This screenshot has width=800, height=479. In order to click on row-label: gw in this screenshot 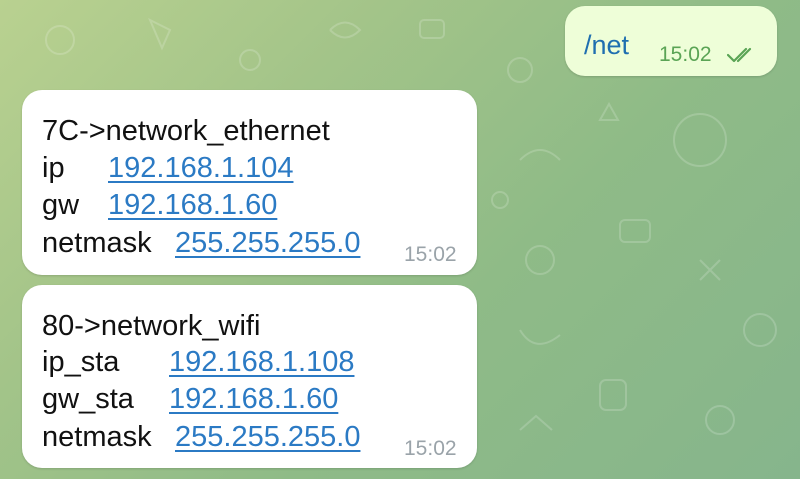, I will do `click(61, 205)`.